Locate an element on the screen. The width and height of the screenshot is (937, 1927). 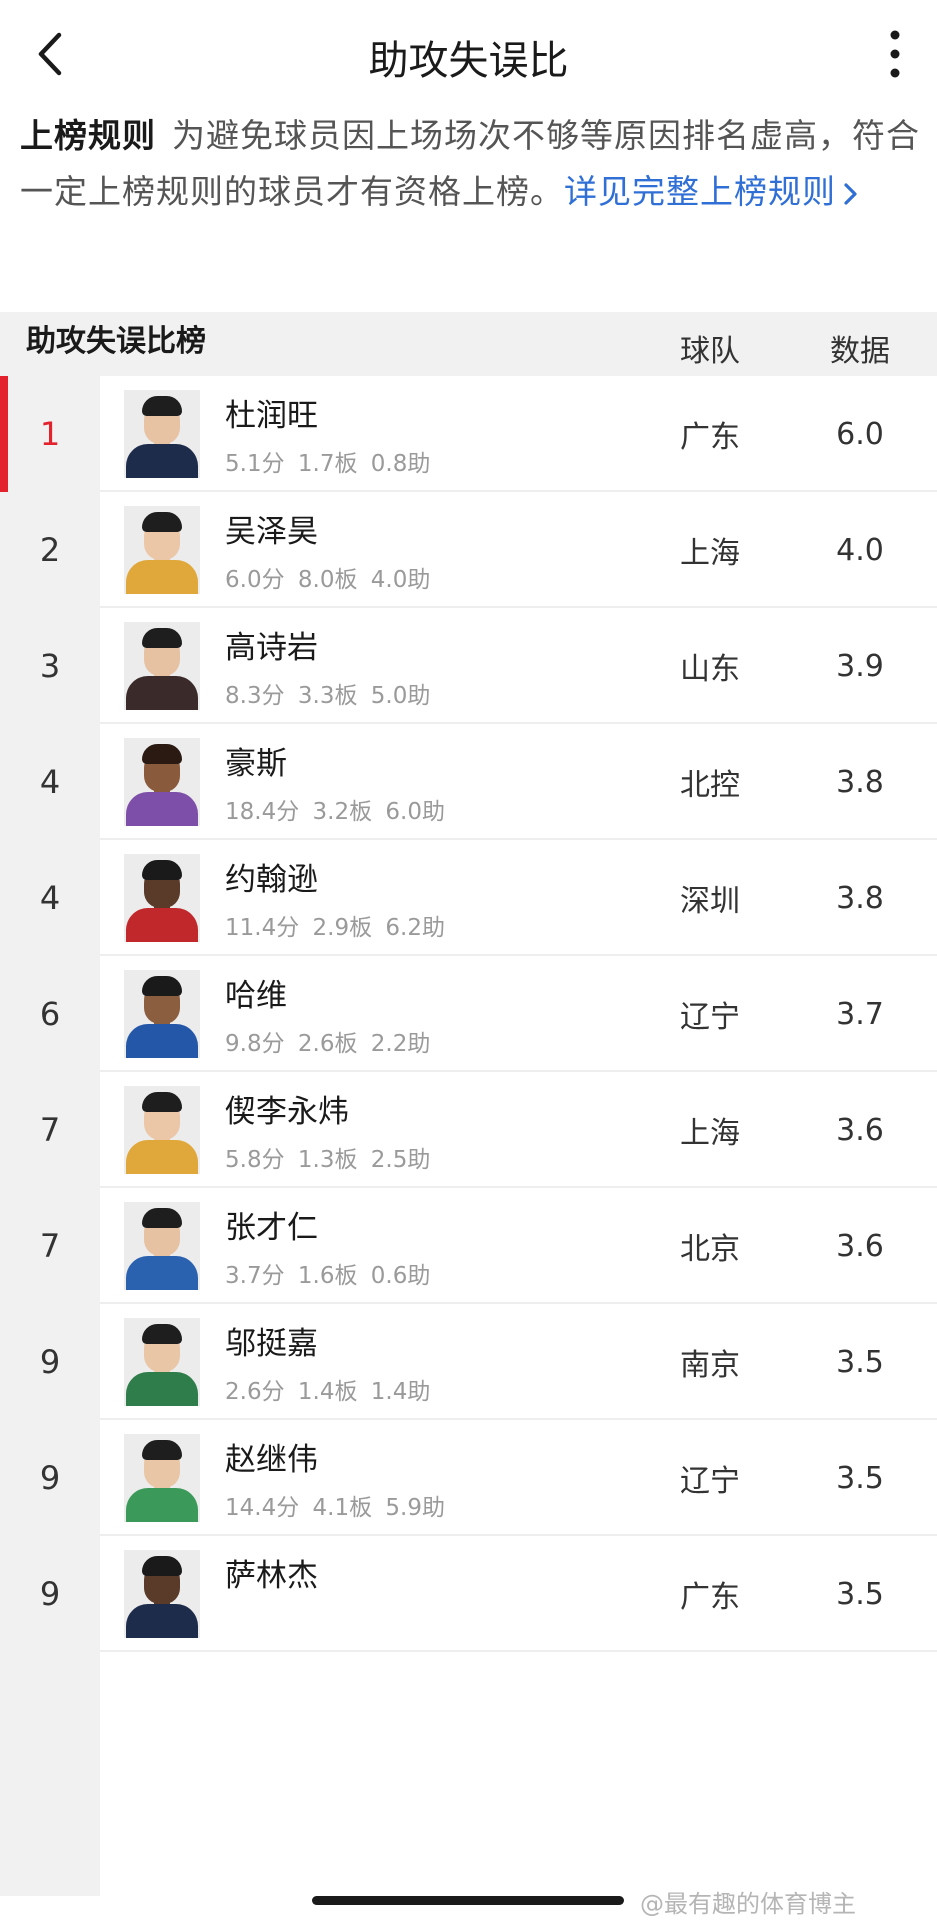
player-row: 4 豪斯 18.4分 3.2板 6.0助 北控 3.8 is located at coordinates (468, 782).